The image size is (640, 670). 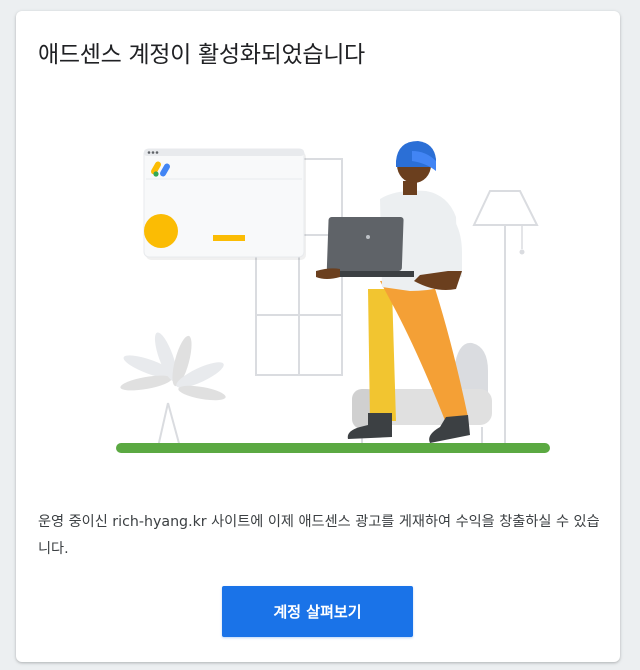 I want to click on browser-window-card, so click(x=224, y=204).